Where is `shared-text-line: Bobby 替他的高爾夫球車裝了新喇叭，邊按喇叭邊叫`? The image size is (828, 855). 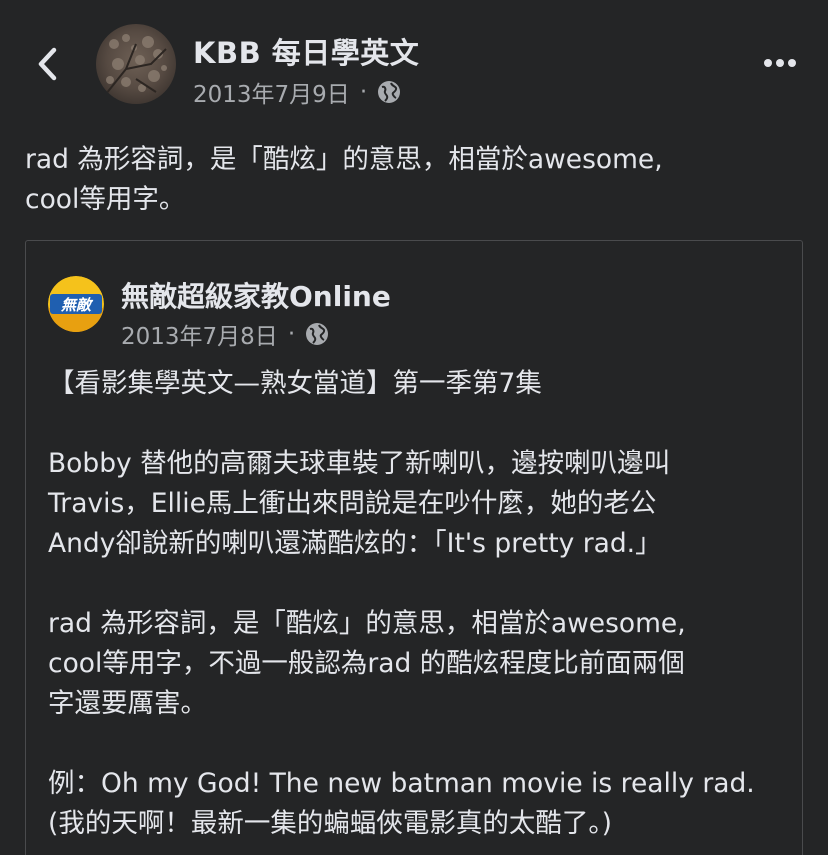
shared-text-line: Bobby 替他的高爾夫球車裝了新喇叭，邊按喇叭邊叫 is located at coordinates (359, 463).